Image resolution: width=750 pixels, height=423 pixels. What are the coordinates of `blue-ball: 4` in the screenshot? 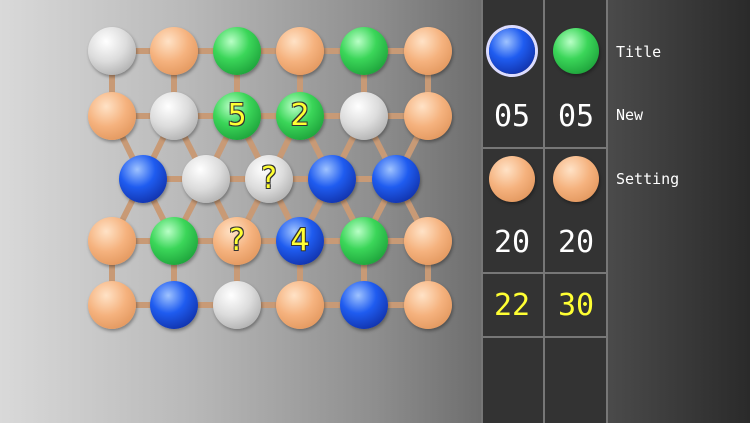 It's located at (300, 241).